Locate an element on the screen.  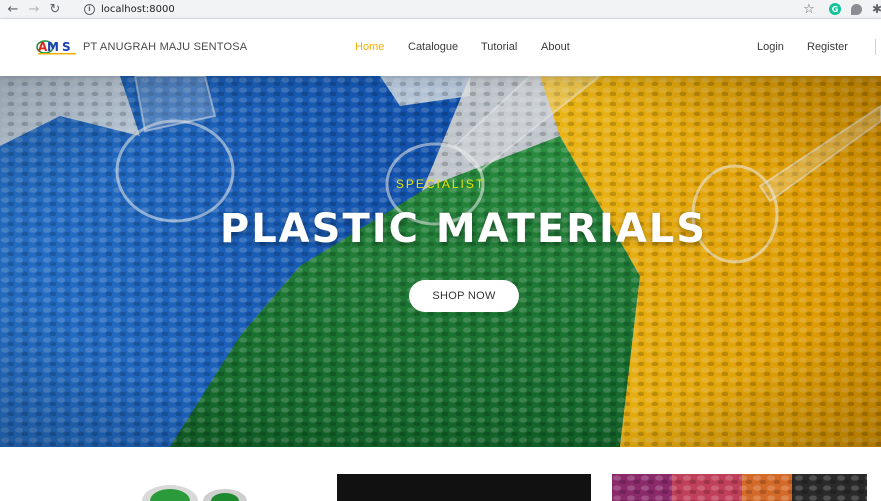
star-icon: ☆ is located at coordinates (809, 9).